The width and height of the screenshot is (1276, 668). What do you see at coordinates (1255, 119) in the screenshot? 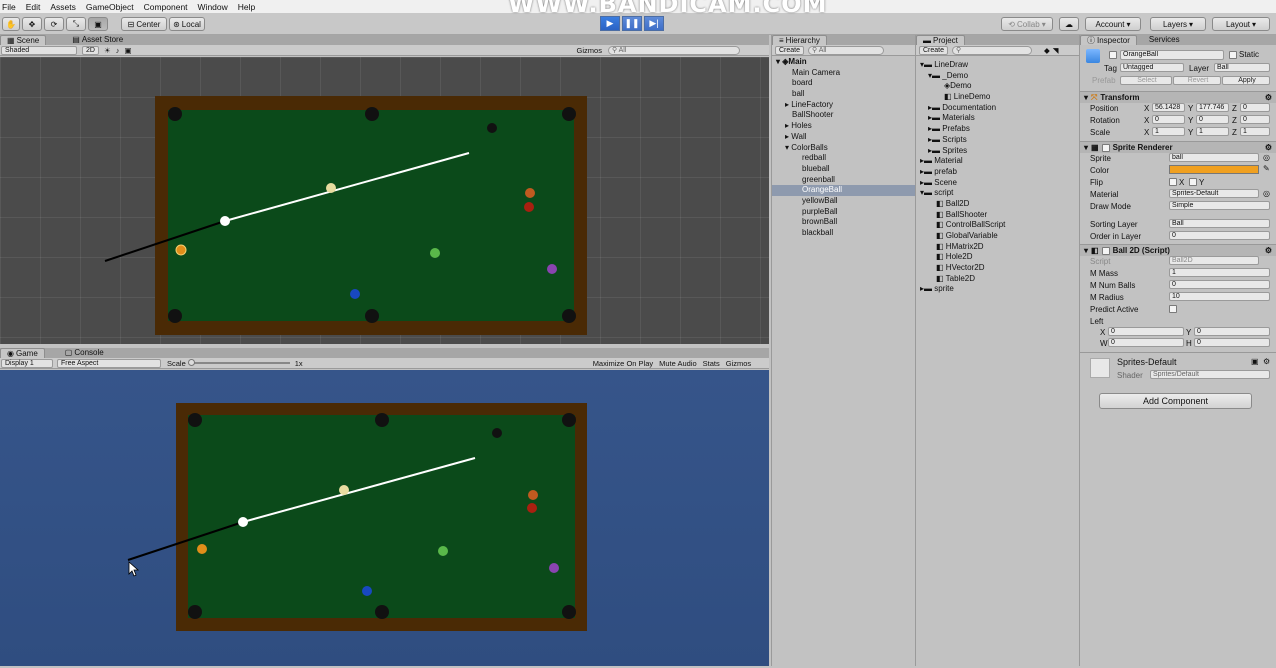
I see `rotation-z-field: 0` at bounding box center [1255, 119].